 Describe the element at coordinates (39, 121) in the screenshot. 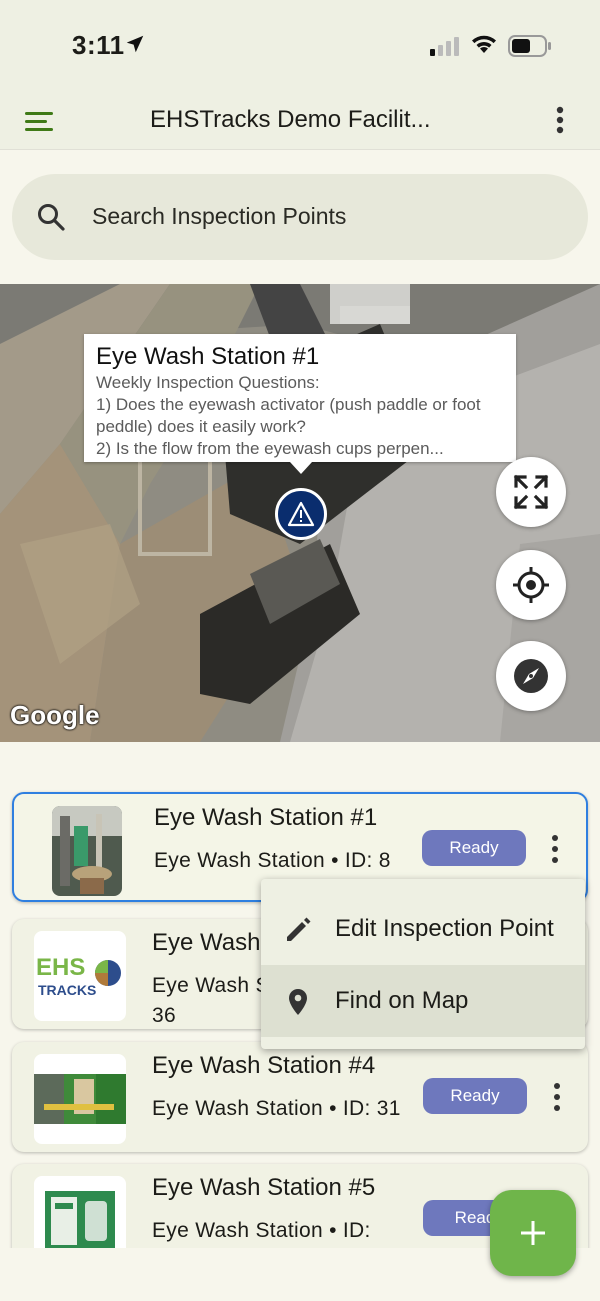

I see `hamburger-menu-icon` at that location.